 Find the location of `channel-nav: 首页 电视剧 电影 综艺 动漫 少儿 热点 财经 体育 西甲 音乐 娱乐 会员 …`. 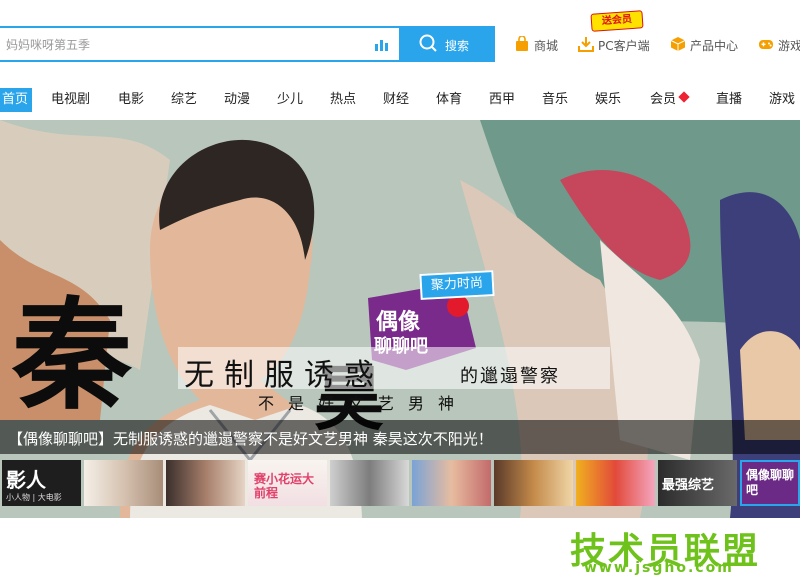

channel-nav: 首页 电视剧 电影 综艺 动漫 少儿 热点 财经 体育 西甲 音乐 娱乐 会员 … is located at coordinates (400, 101).